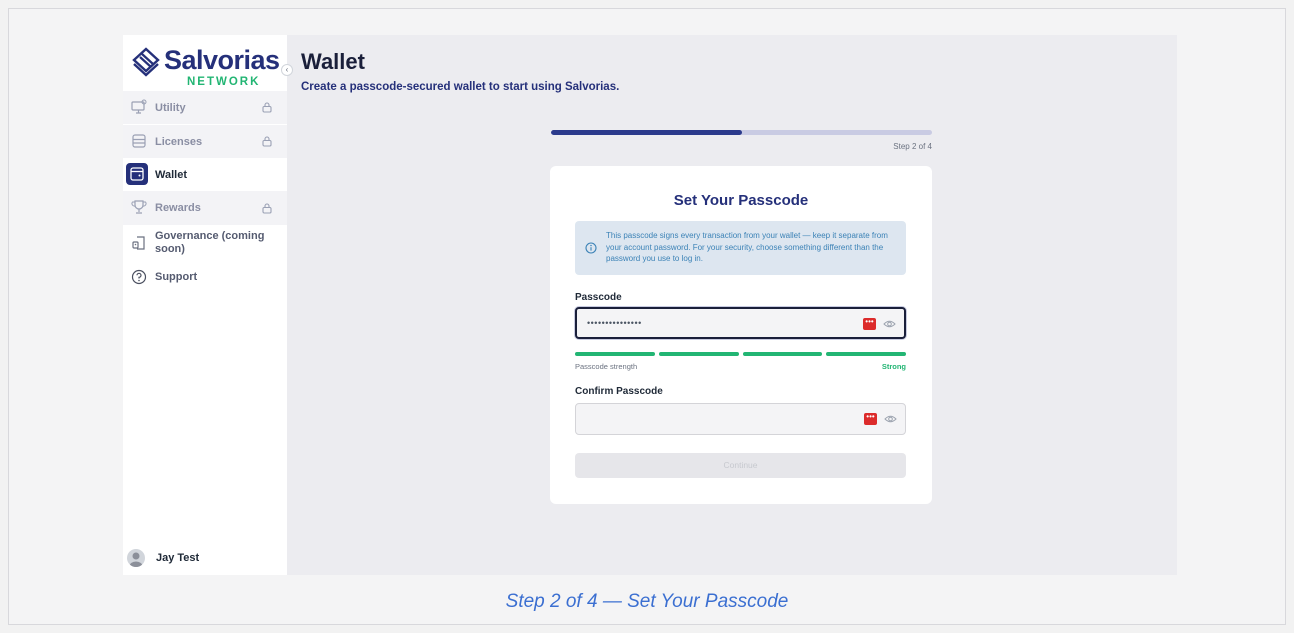  What do you see at coordinates (741, 200) in the screenshot?
I see `card-title: Set Your Passcode` at bounding box center [741, 200].